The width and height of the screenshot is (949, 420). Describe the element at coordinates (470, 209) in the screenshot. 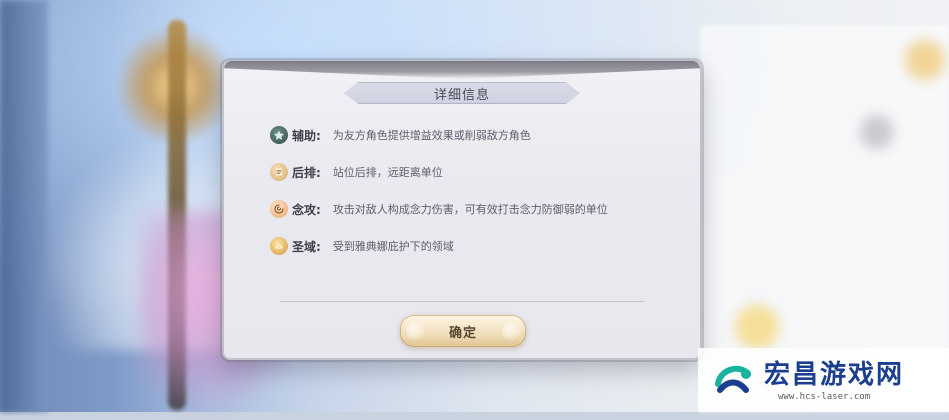

I see `detail-description: 攻击对敌人构成念力伤害，可有效打击念力防御弱的单位` at that location.